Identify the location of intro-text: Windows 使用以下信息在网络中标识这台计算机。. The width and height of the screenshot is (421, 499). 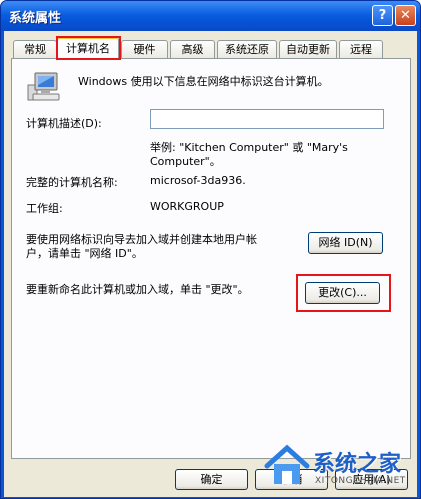
(203, 81).